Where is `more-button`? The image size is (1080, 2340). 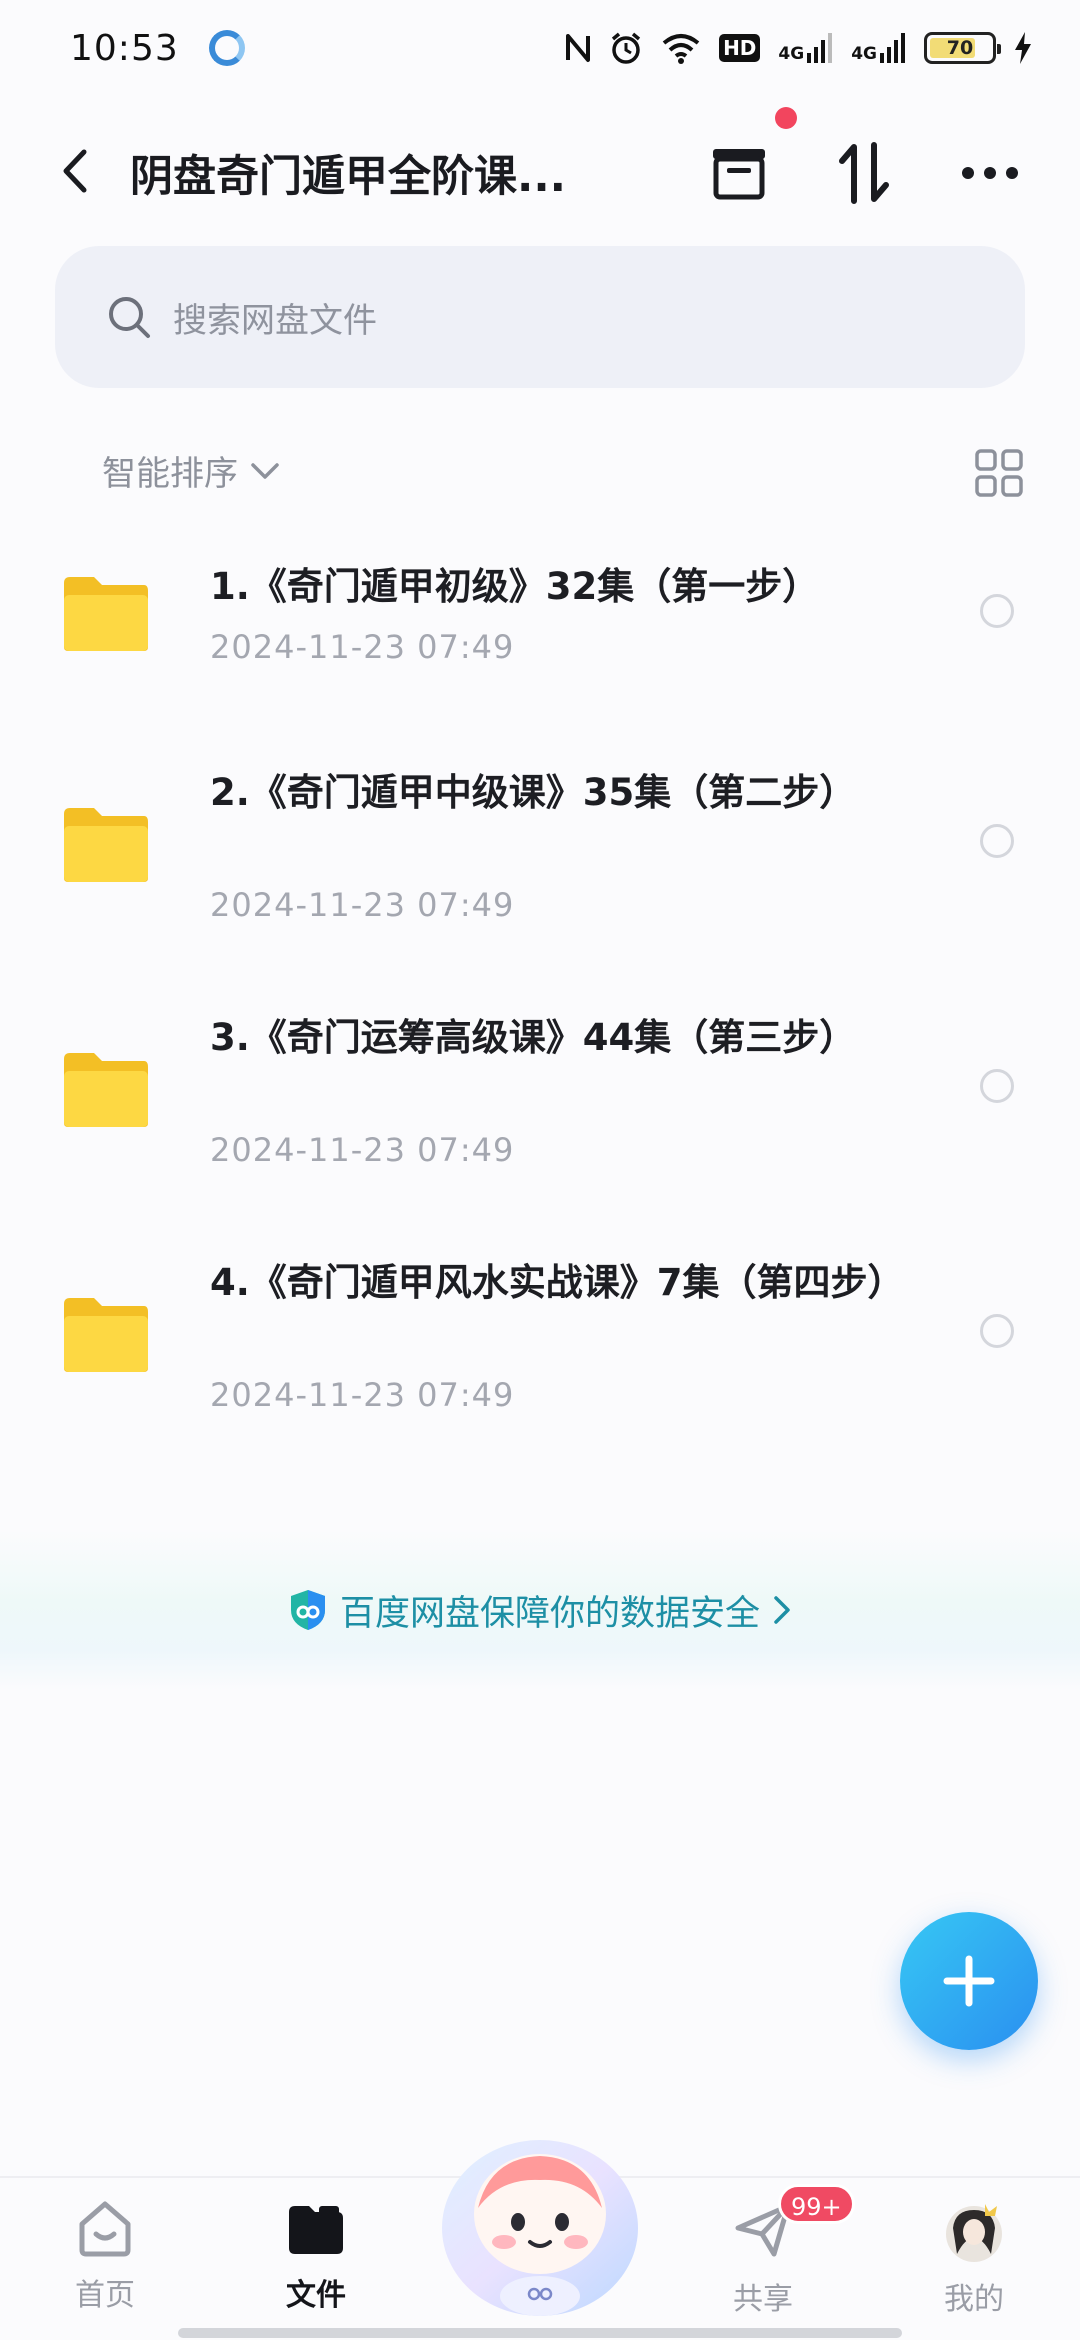 more-button is located at coordinates (990, 173).